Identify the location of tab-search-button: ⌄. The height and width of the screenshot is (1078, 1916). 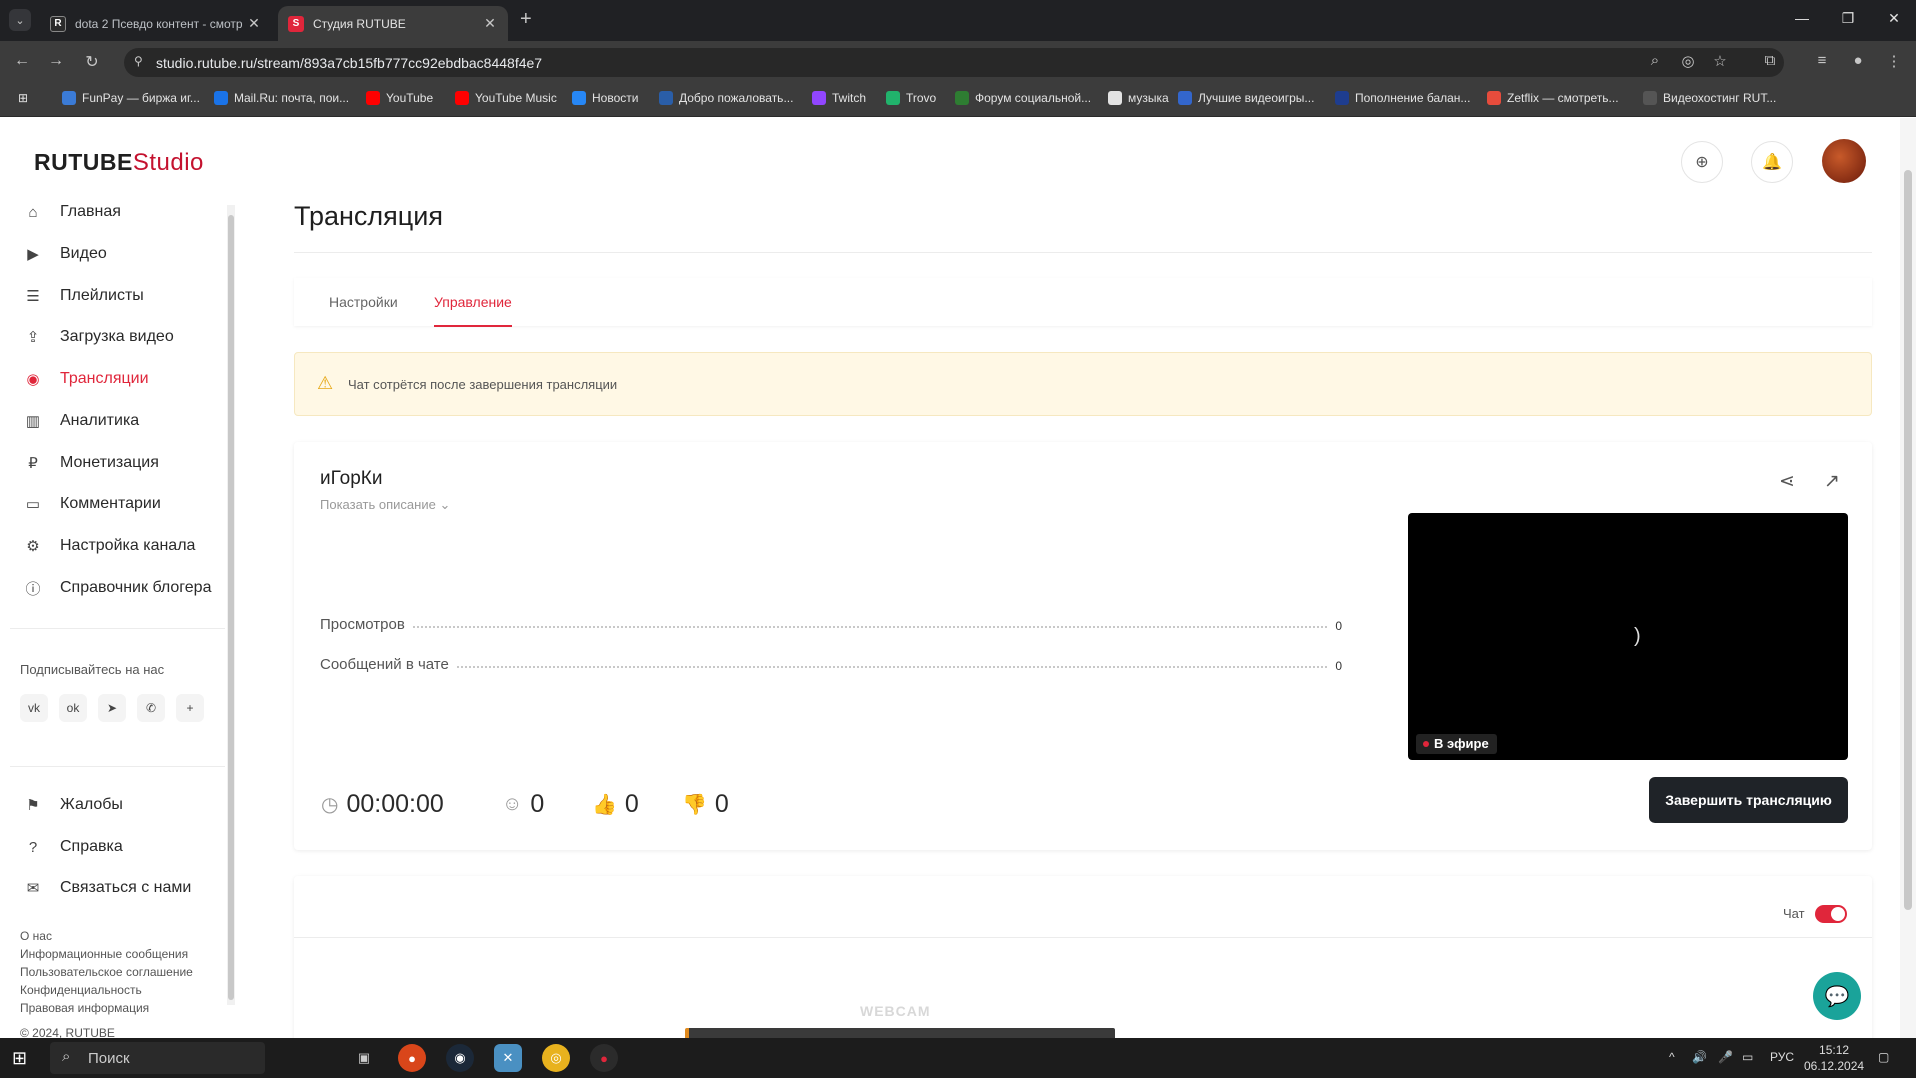
(20, 20).